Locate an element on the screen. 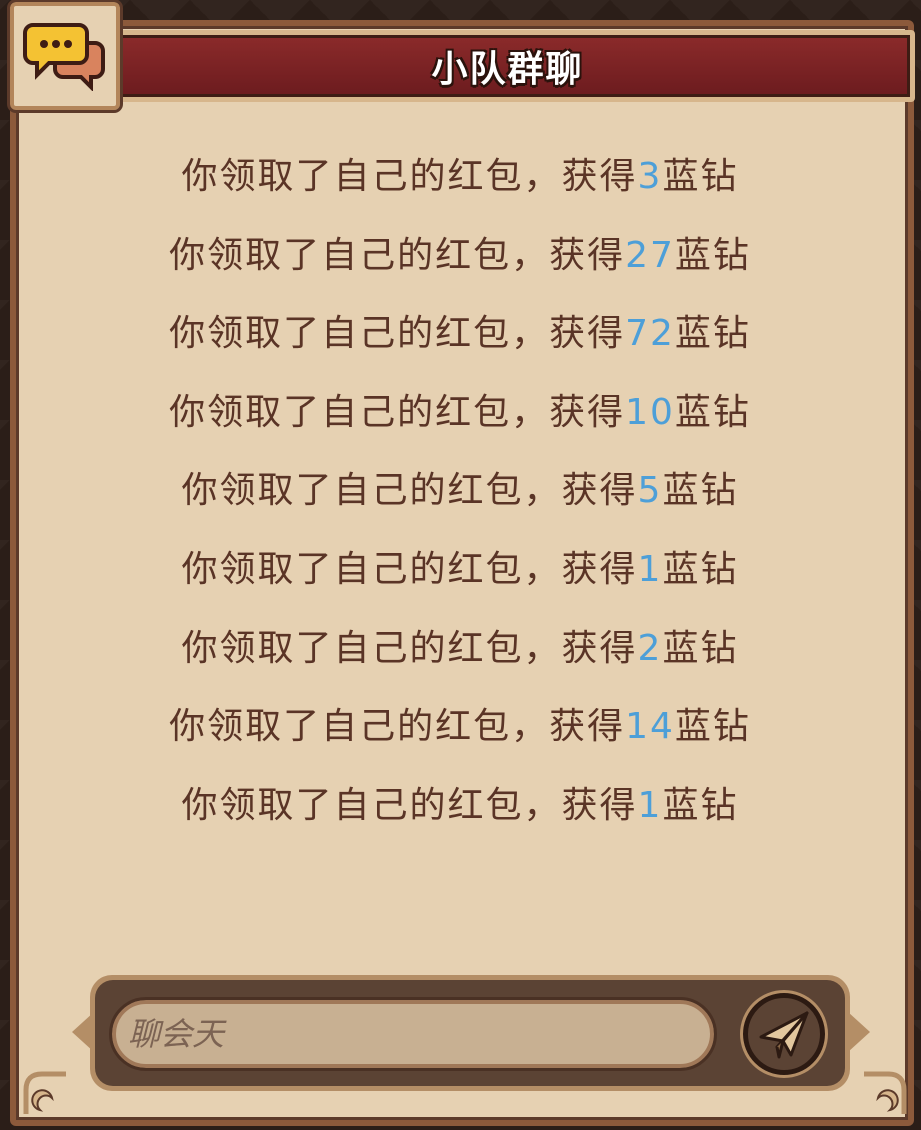 The width and height of the screenshot is (921, 1130). paper-plane-icon is located at coordinates (784, 1035).